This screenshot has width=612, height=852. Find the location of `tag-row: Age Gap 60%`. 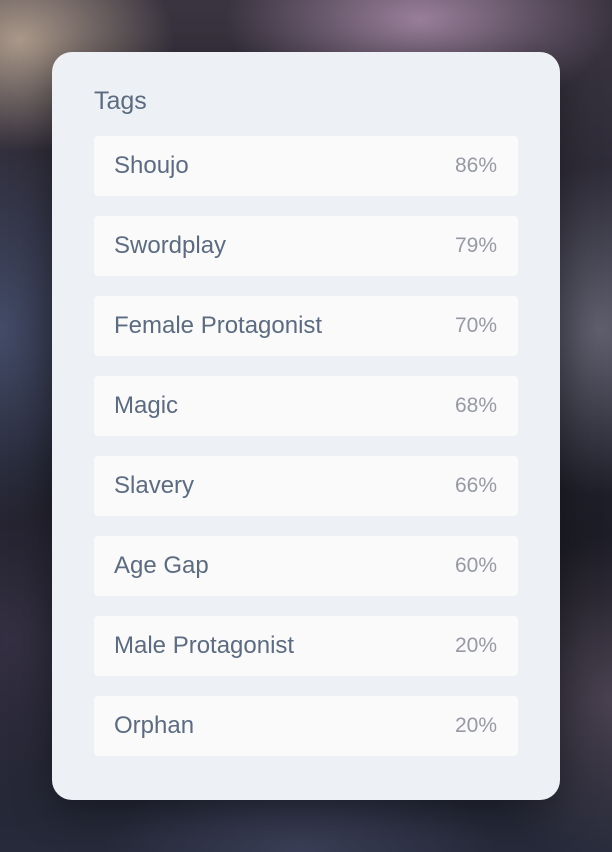

tag-row: Age Gap 60% is located at coordinates (306, 566).